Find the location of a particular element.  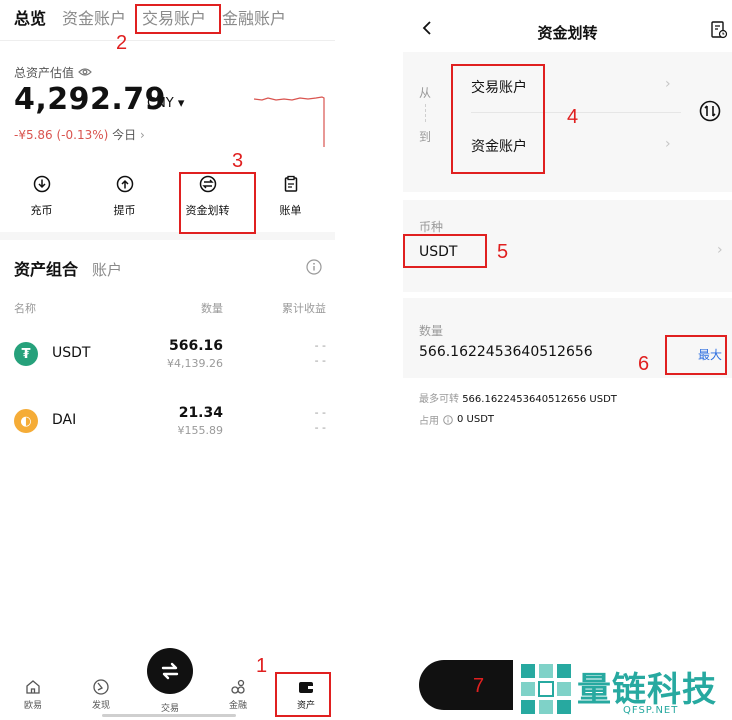

nav-okx: 欧易 is located at coordinates (33, 693).